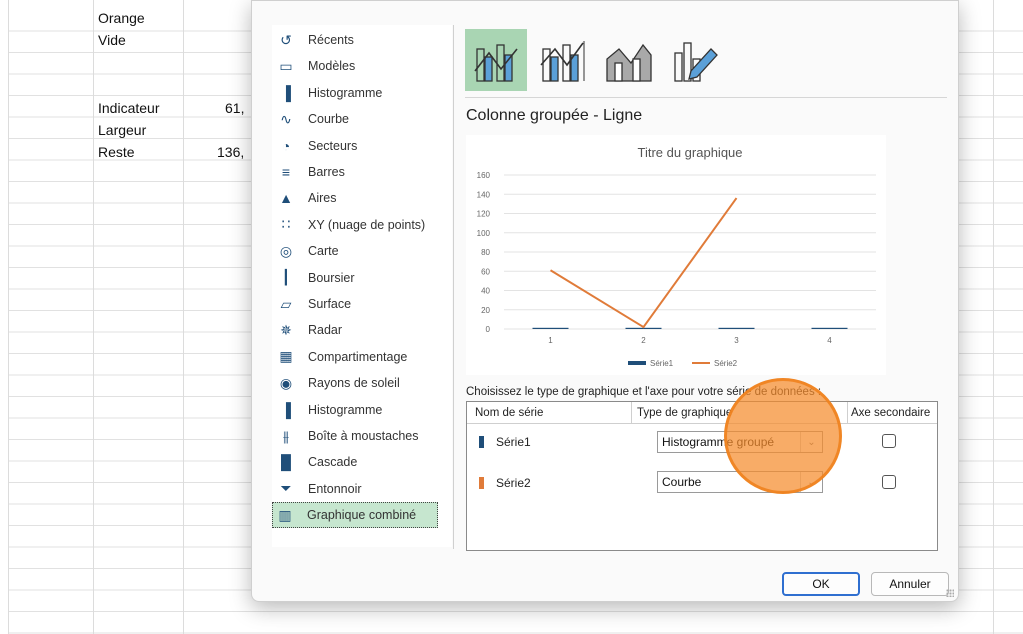 The width and height of the screenshot is (1023, 634). What do you see at coordinates (286, 92) in the screenshot?
I see `column-chart-icon: ▐` at bounding box center [286, 92].